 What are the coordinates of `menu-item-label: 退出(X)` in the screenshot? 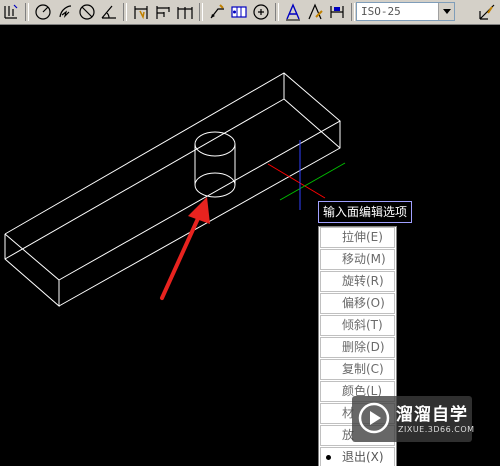 It's located at (363, 457).